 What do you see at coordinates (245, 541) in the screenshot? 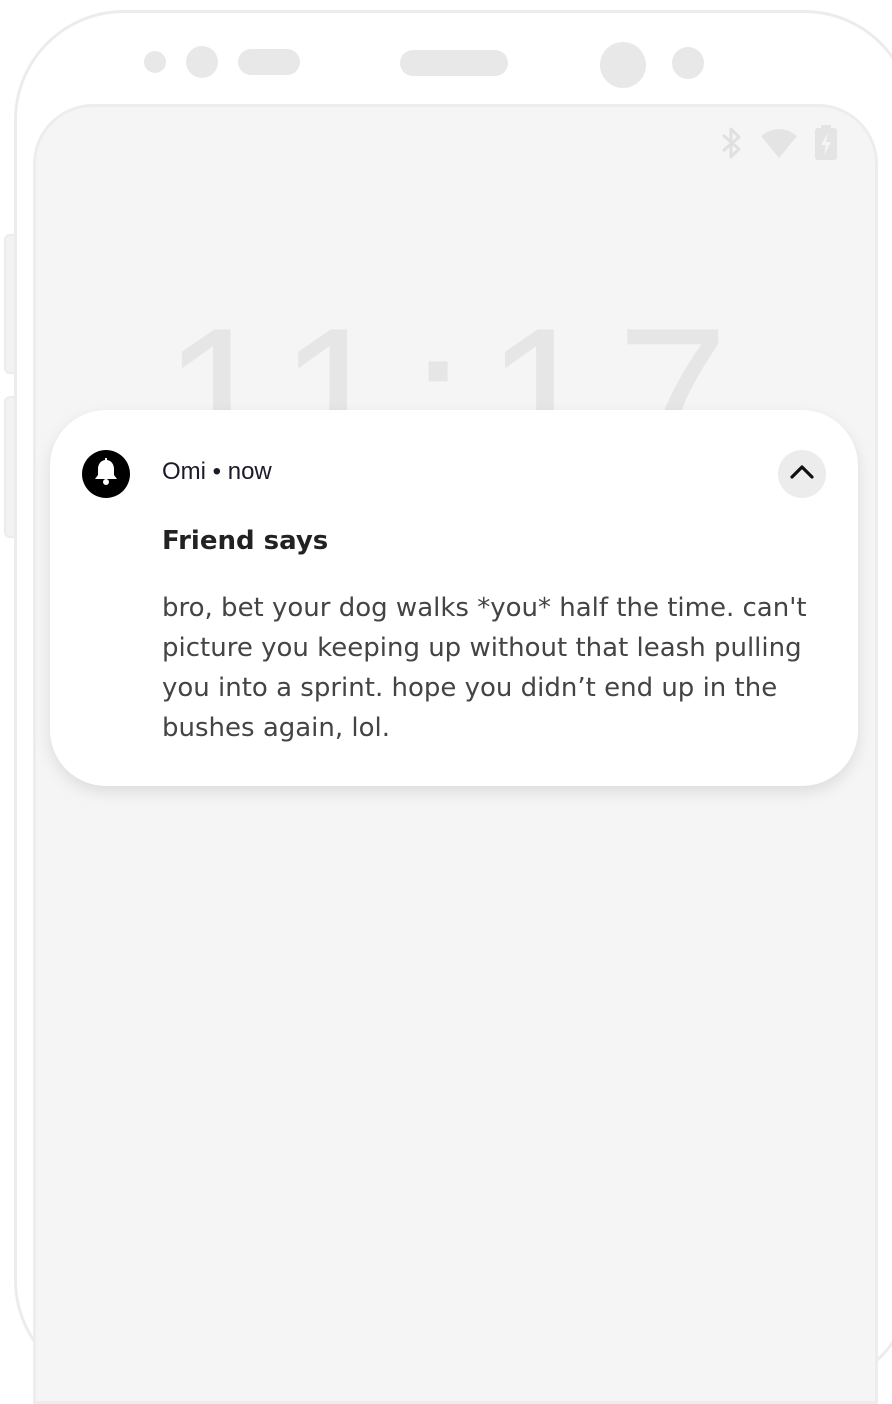
I see `notification-title: Friend says` at bounding box center [245, 541].